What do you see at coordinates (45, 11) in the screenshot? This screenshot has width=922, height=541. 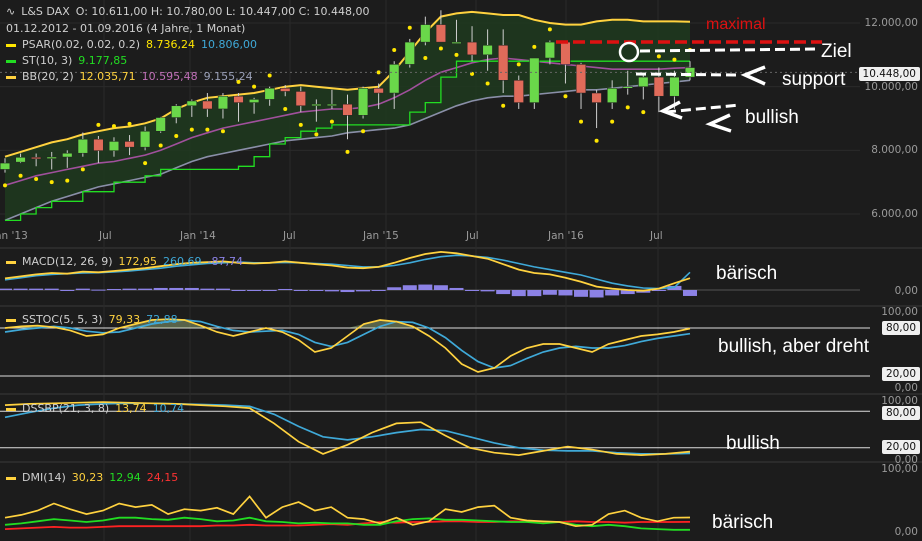 I see `instrument-name: L&S DAX` at bounding box center [45, 11].